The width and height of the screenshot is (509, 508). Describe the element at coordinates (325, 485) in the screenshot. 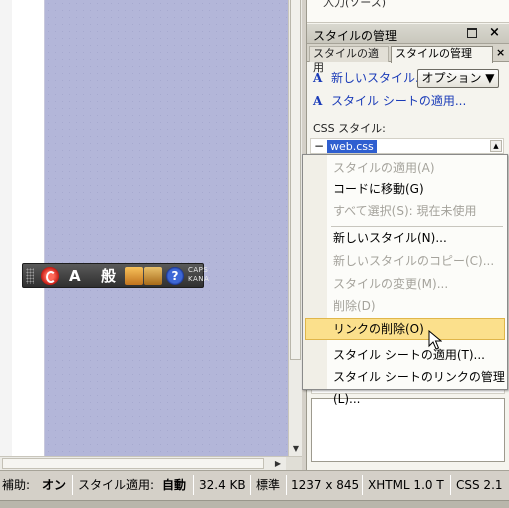

I see `page-resolution: 1237 x 845` at that location.